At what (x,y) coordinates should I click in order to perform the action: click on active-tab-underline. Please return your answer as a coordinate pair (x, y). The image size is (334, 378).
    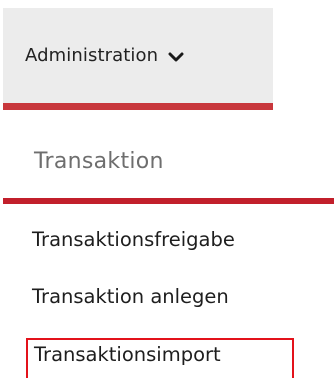
    Looking at the image, I should click on (138, 106).